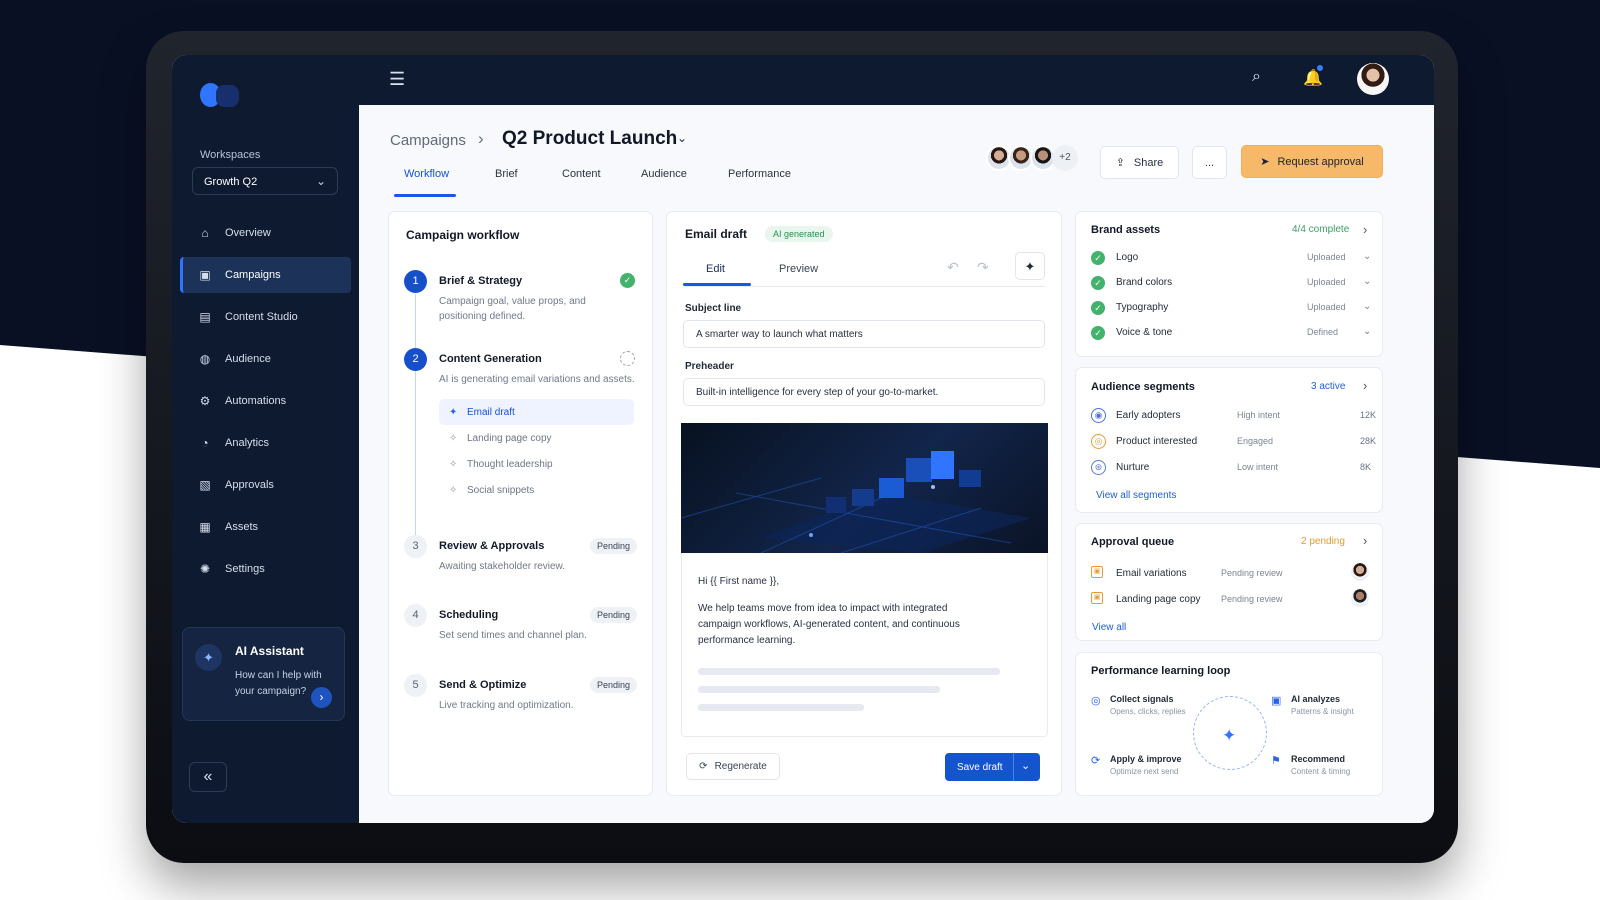  Describe the element at coordinates (1034, 158) in the screenshot. I see `collaborator-avatars: +2` at that location.